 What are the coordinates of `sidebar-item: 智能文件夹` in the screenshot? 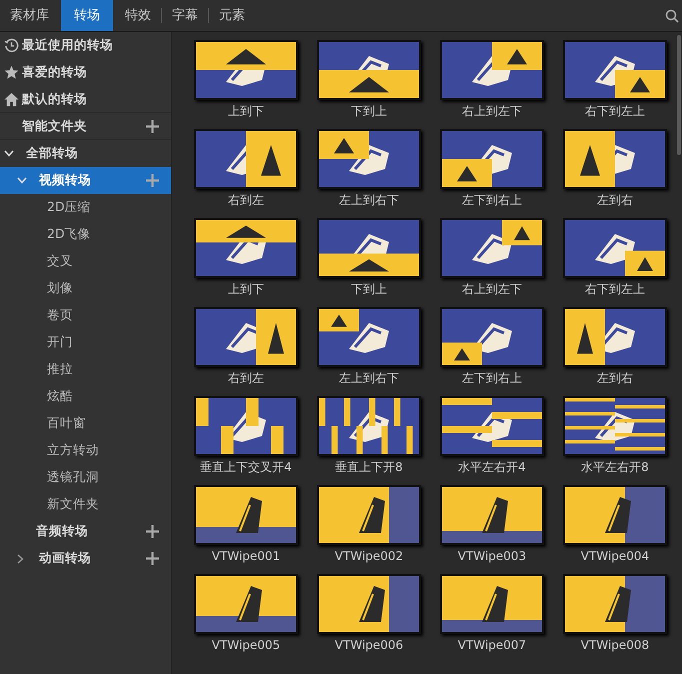 It's located at (85, 126).